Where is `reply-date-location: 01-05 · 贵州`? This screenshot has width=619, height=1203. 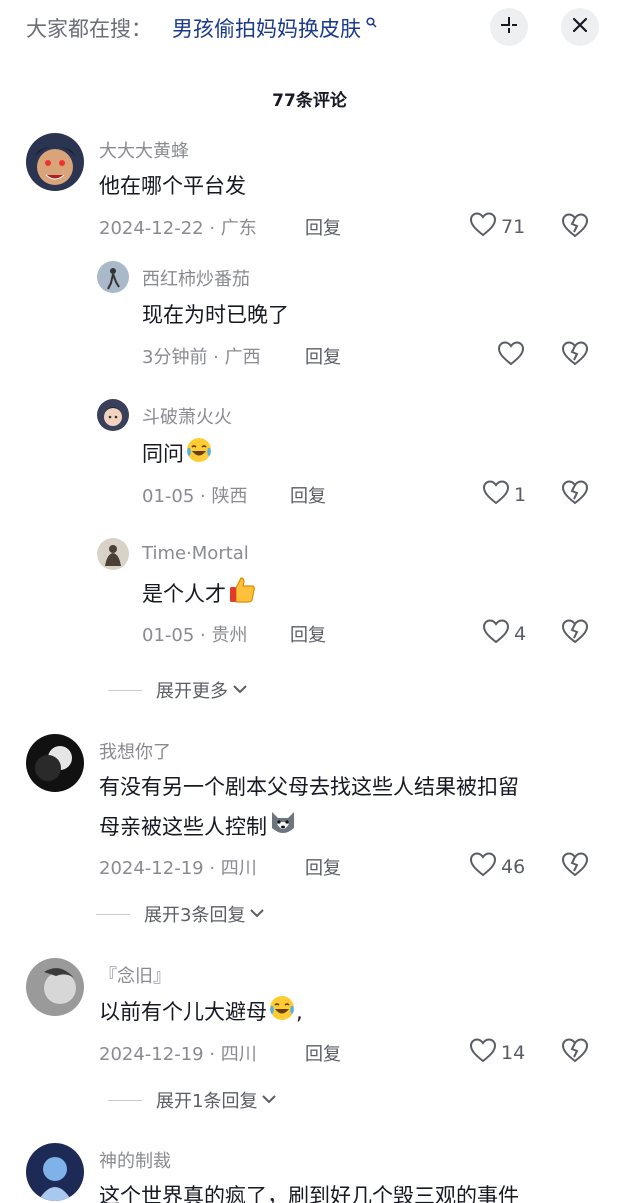 reply-date-location: 01-05 · 贵州 is located at coordinates (195, 635).